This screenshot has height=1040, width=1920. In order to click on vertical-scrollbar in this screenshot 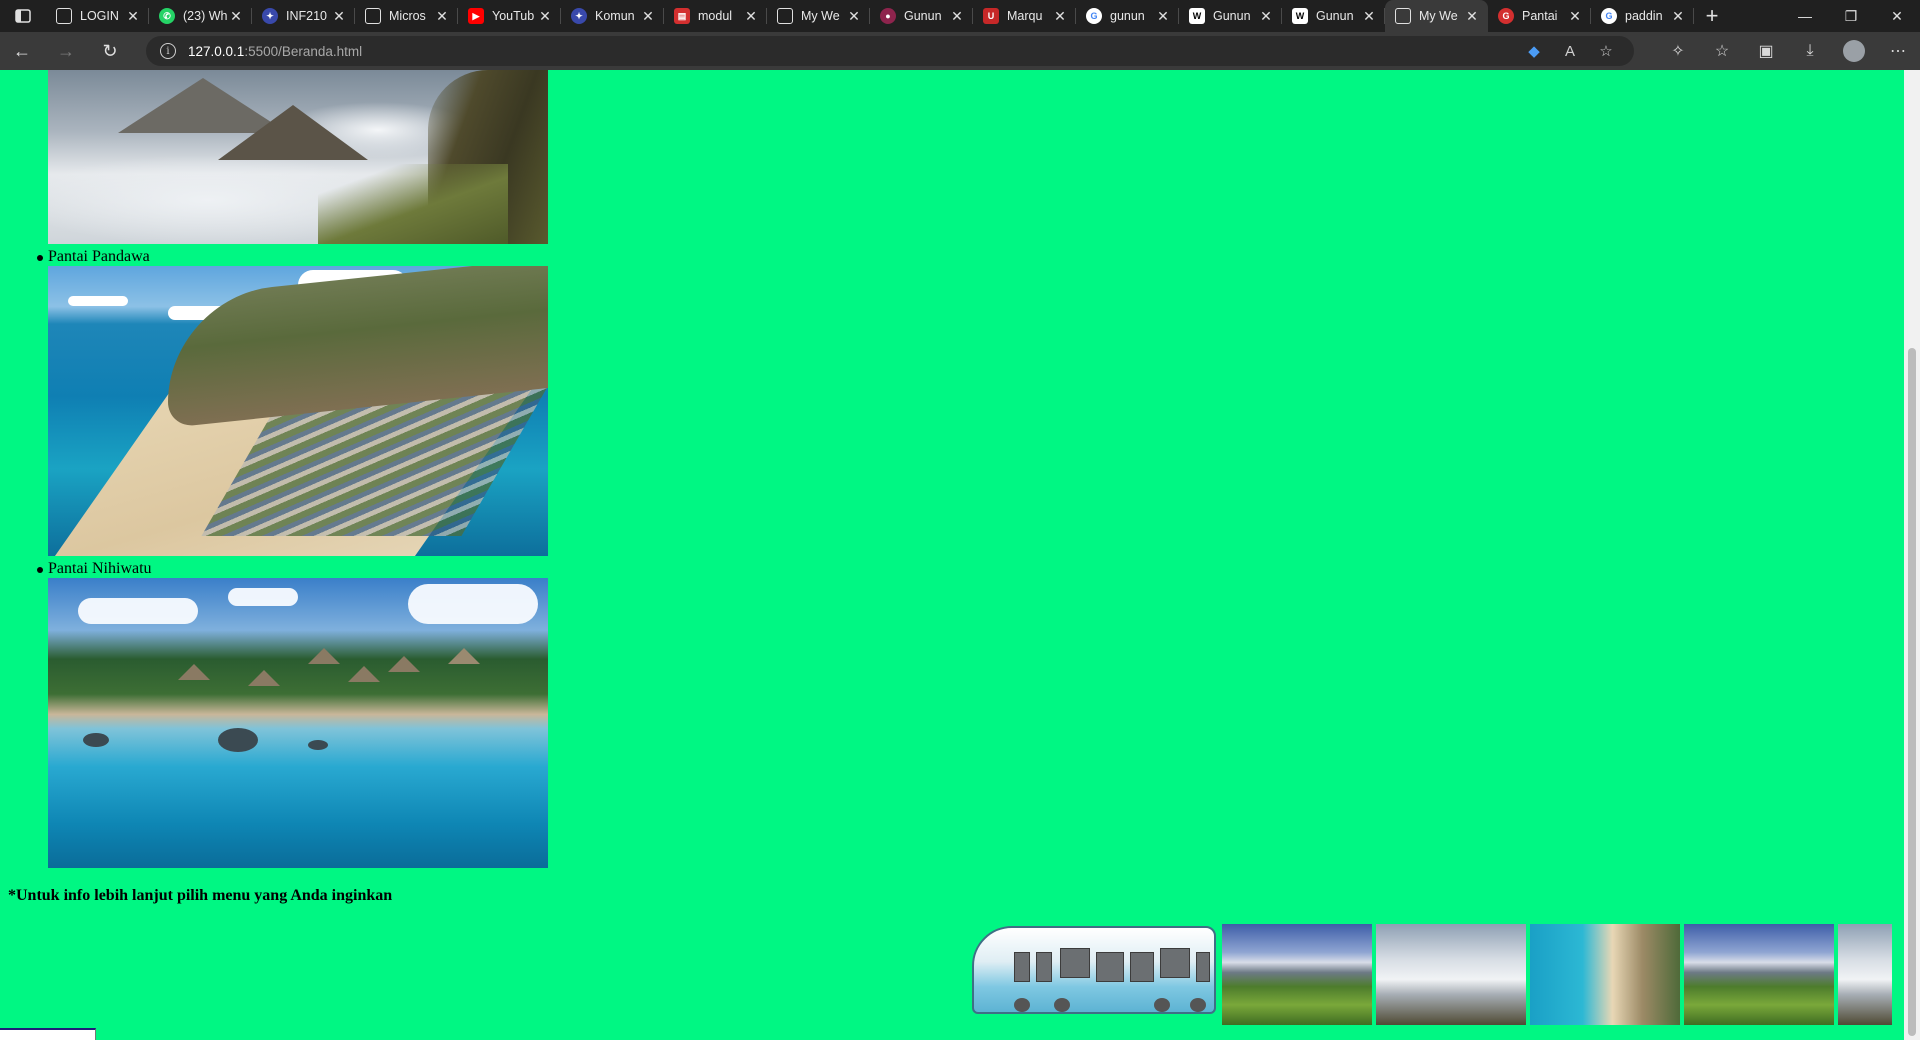, I will do `click(1912, 555)`.